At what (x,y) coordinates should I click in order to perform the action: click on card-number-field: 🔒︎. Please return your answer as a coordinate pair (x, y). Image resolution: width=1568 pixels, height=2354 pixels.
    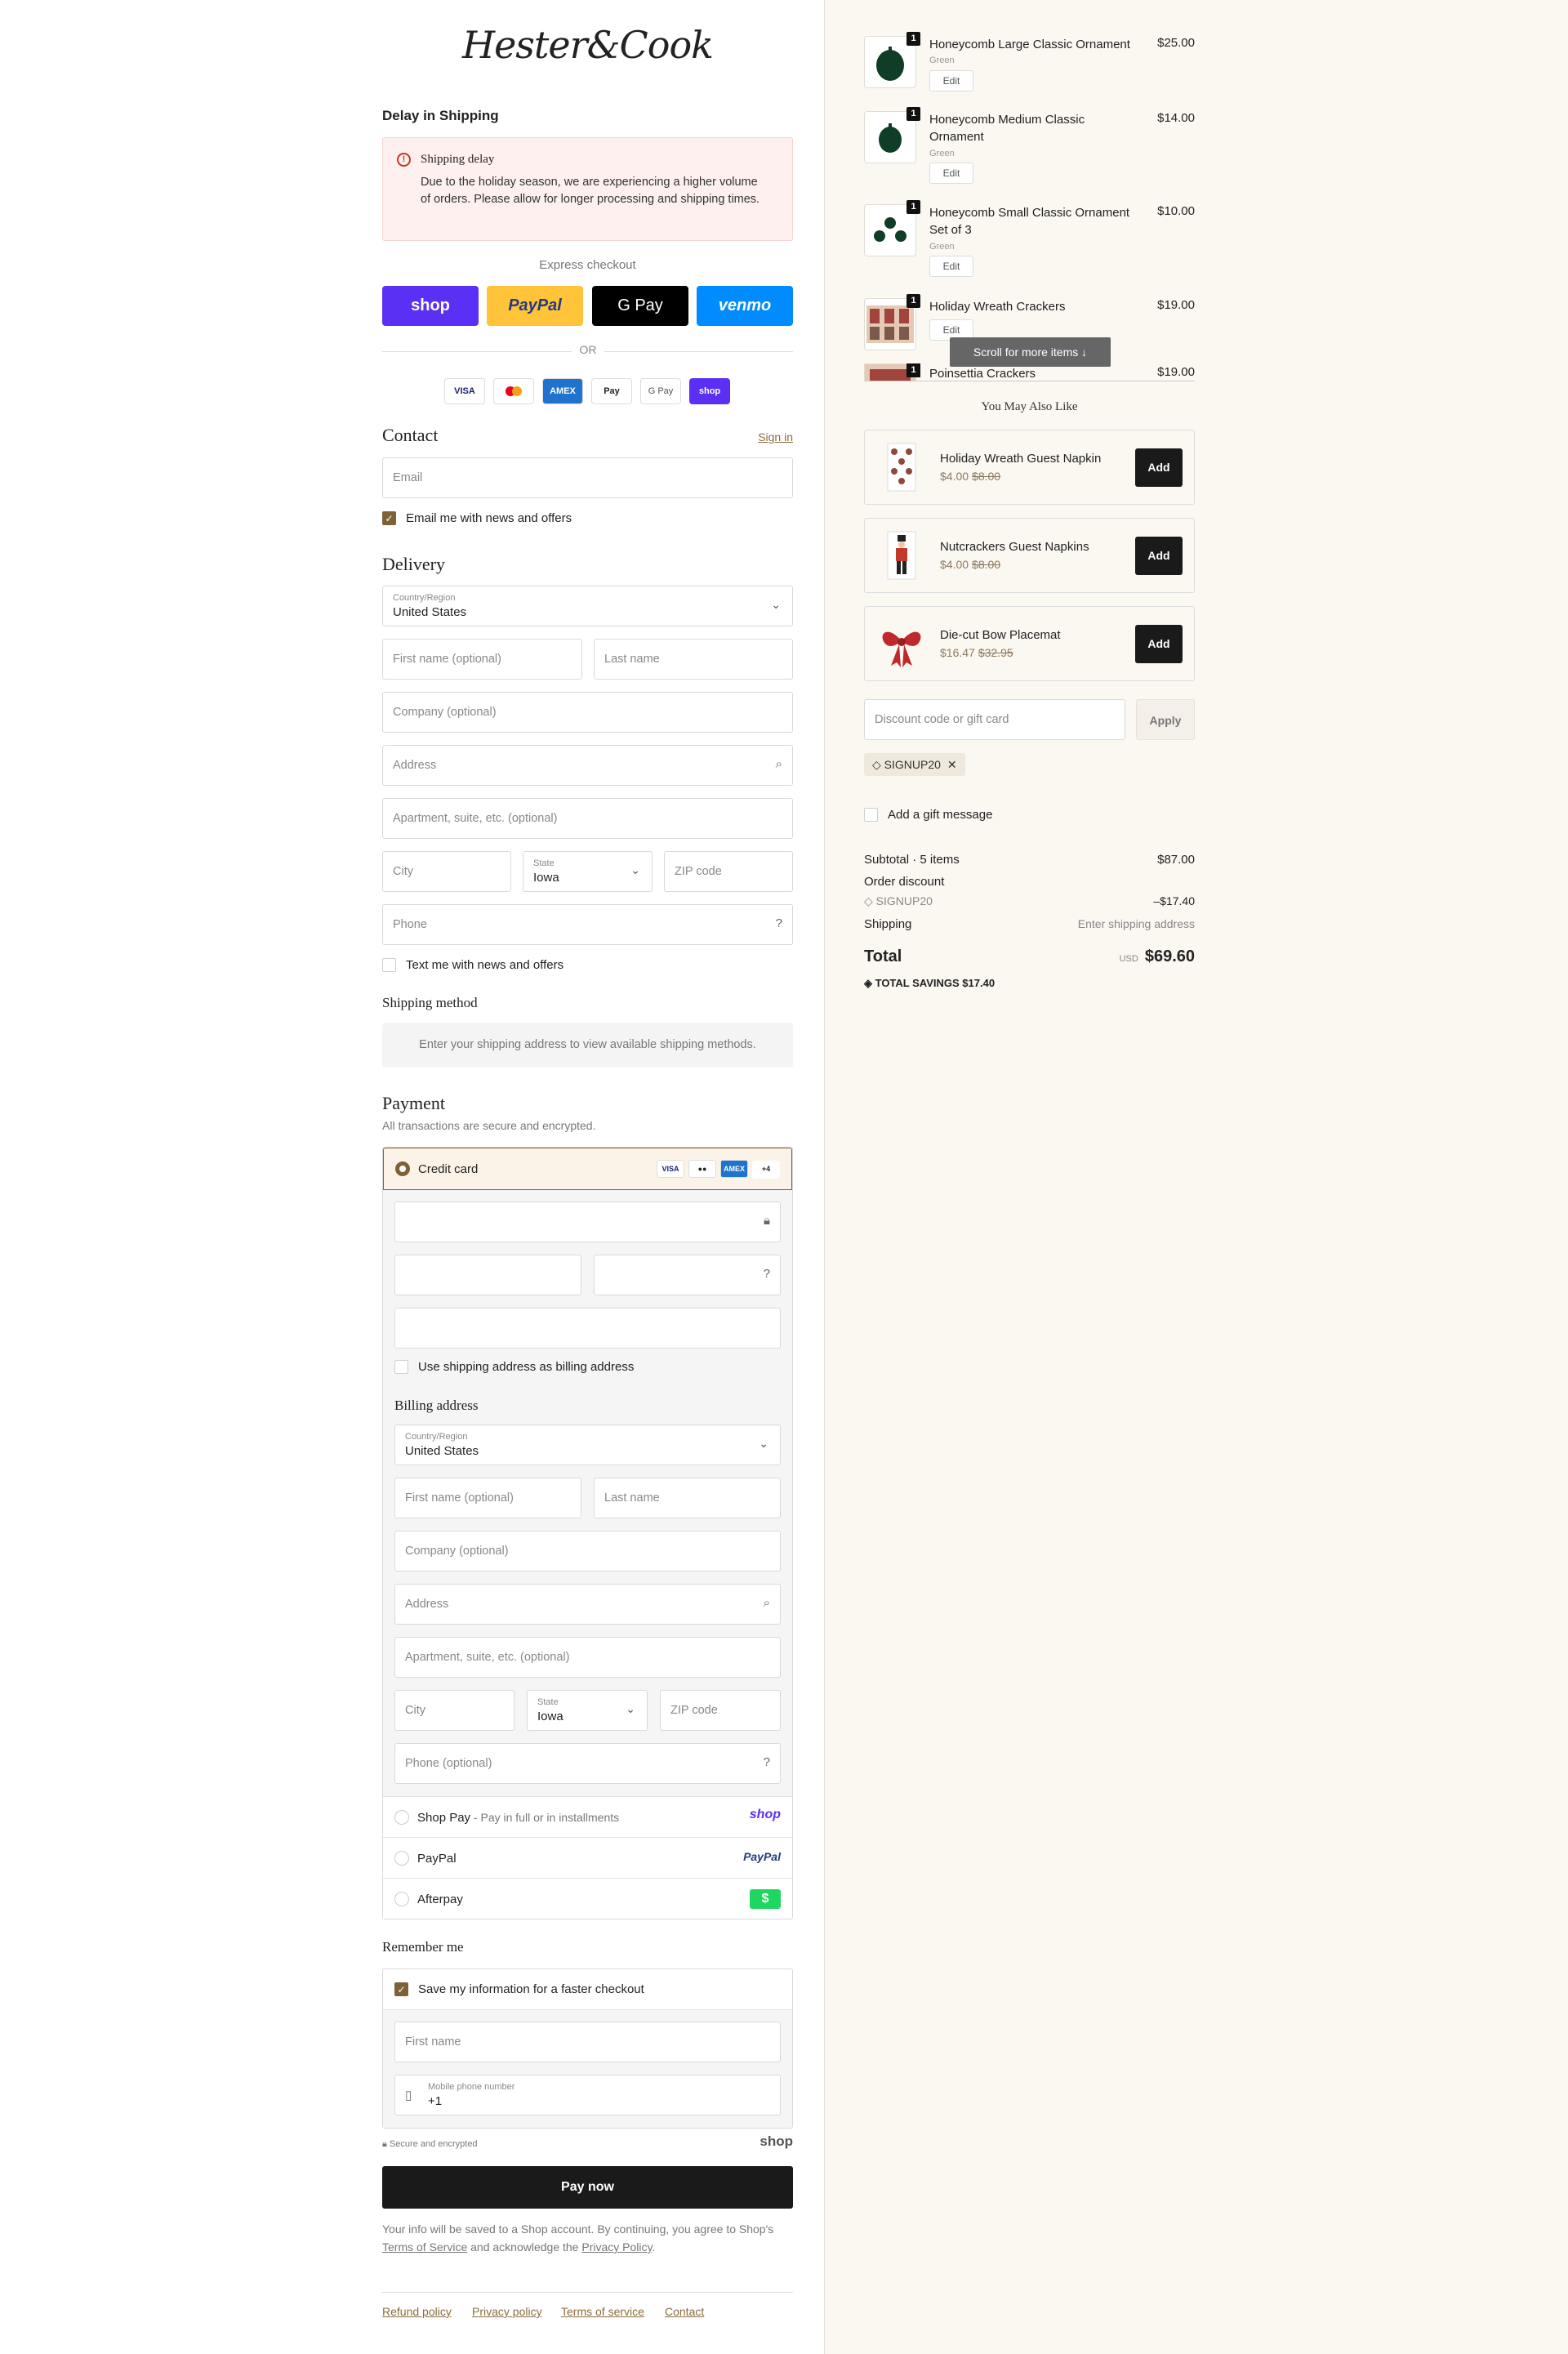
    Looking at the image, I should click on (587, 1222).